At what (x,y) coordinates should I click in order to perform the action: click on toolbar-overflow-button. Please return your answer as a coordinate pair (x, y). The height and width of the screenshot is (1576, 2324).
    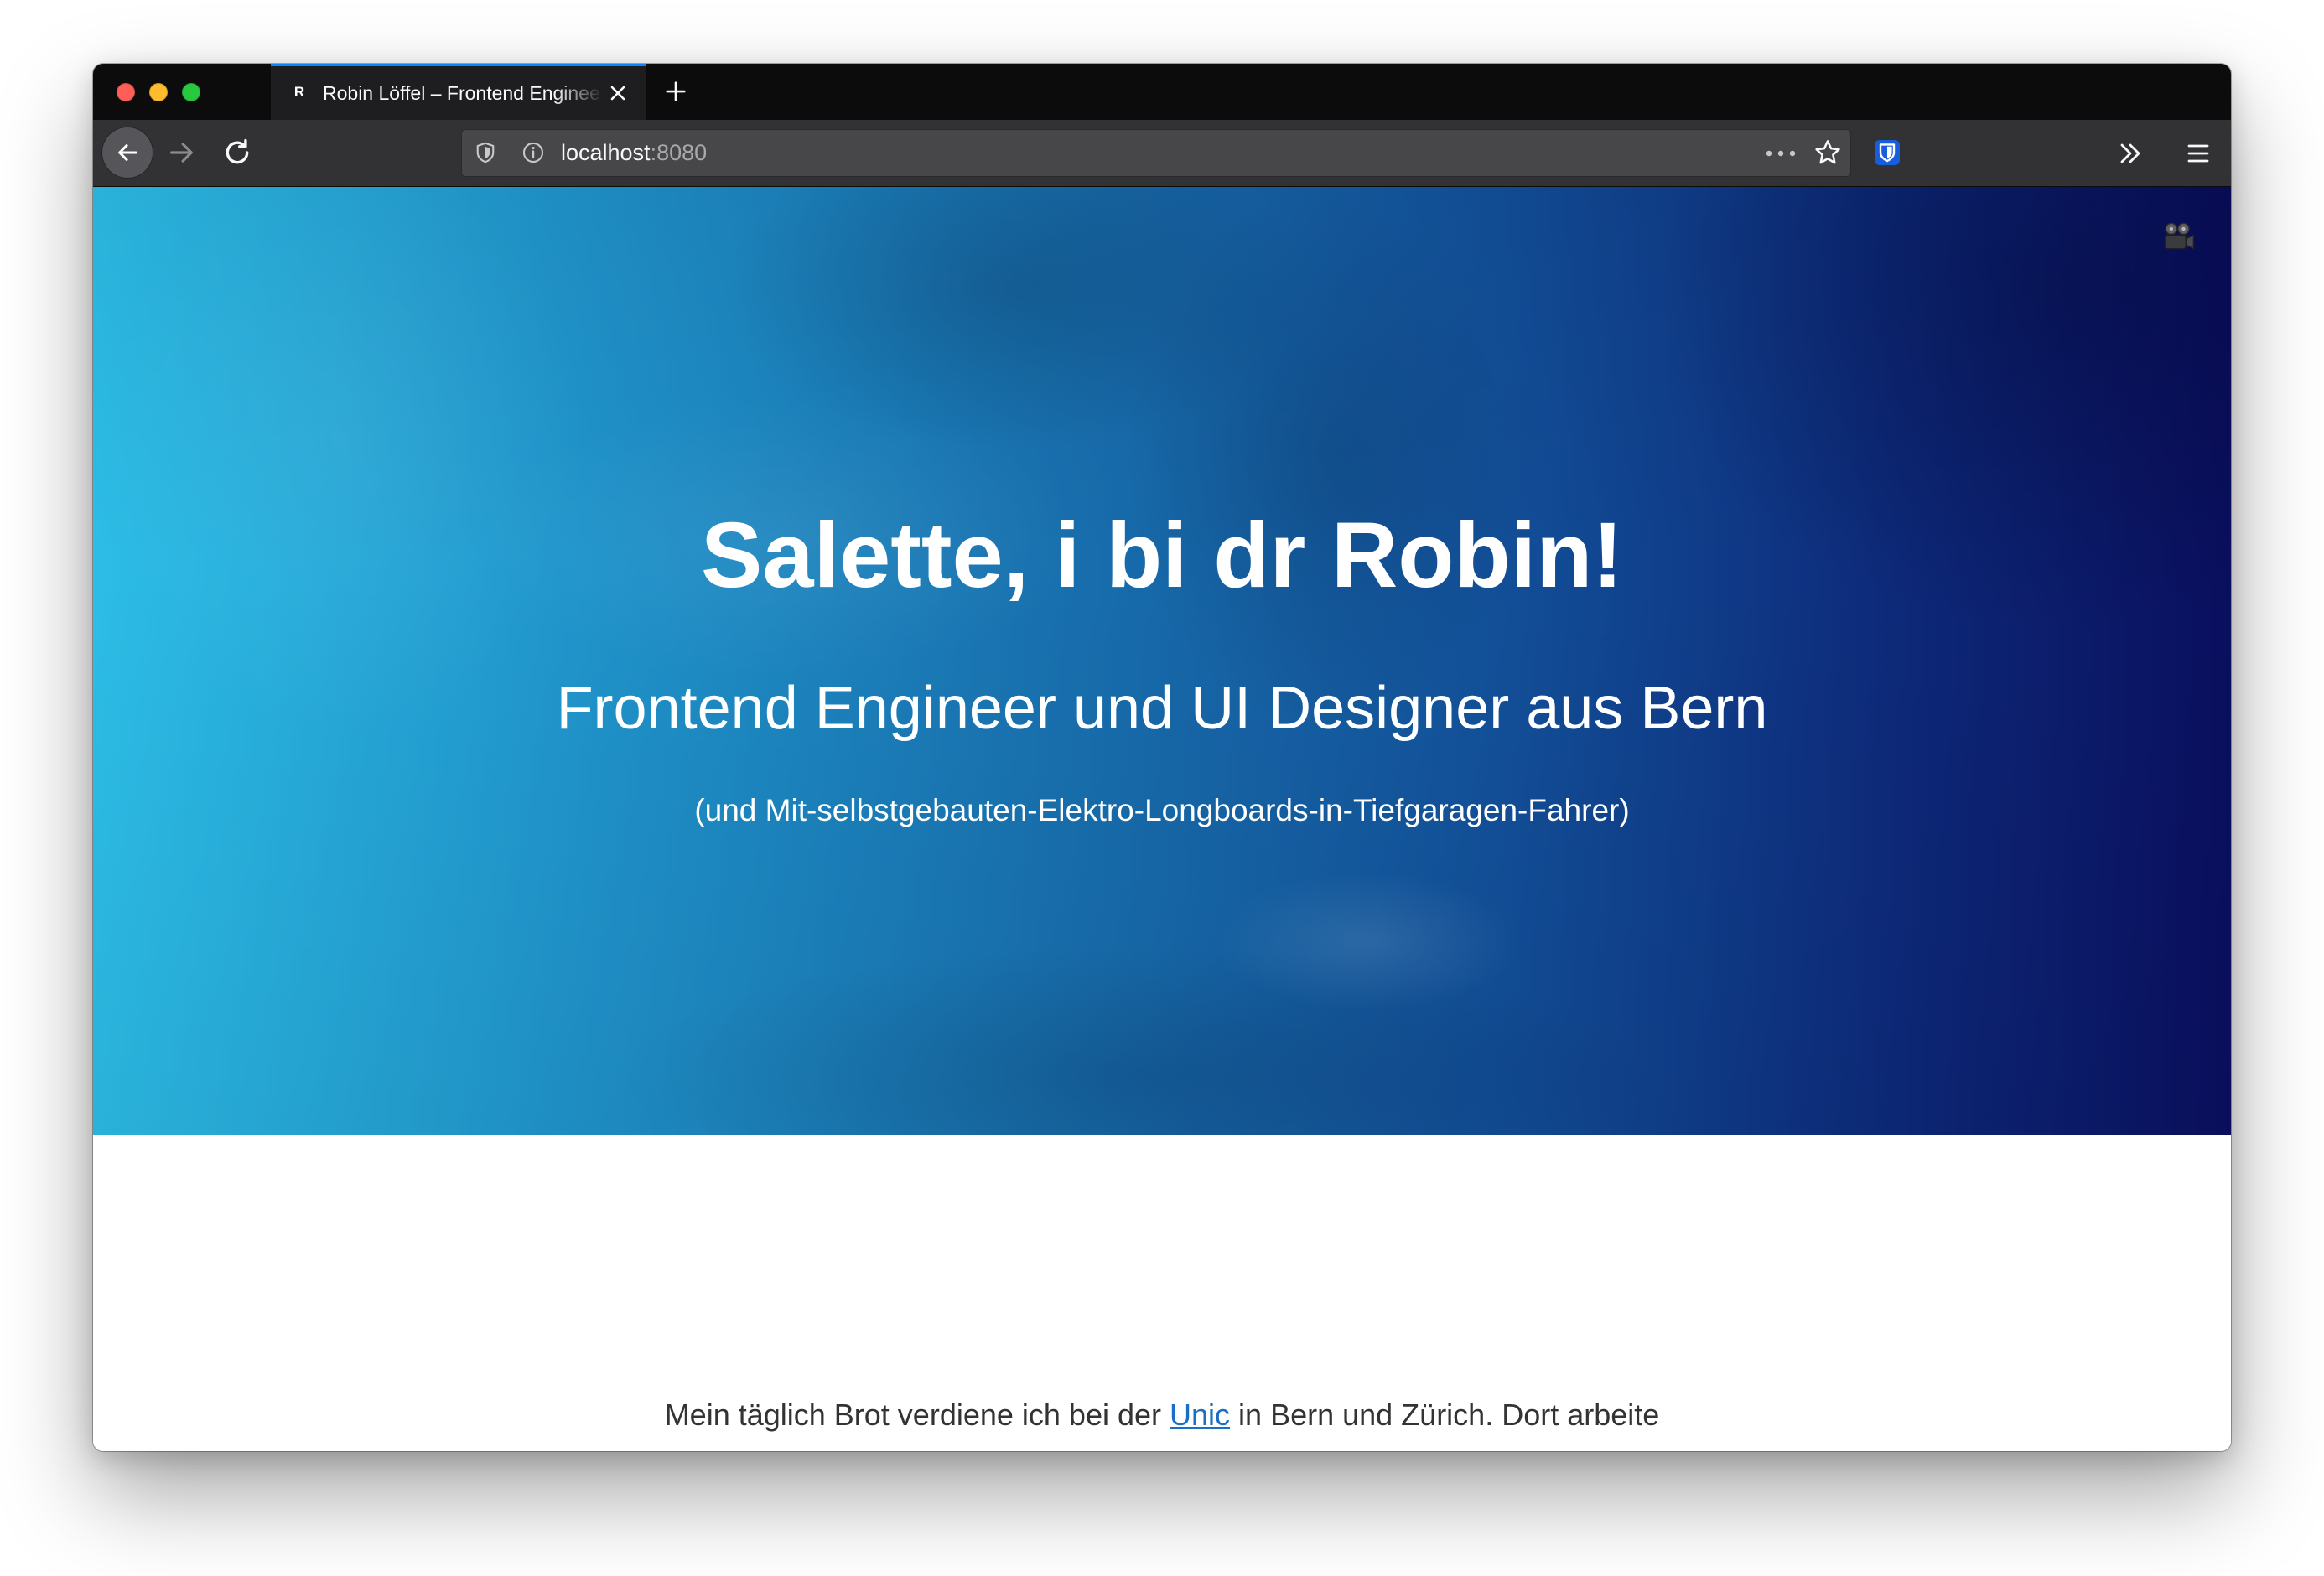
    Looking at the image, I should click on (2130, 153).